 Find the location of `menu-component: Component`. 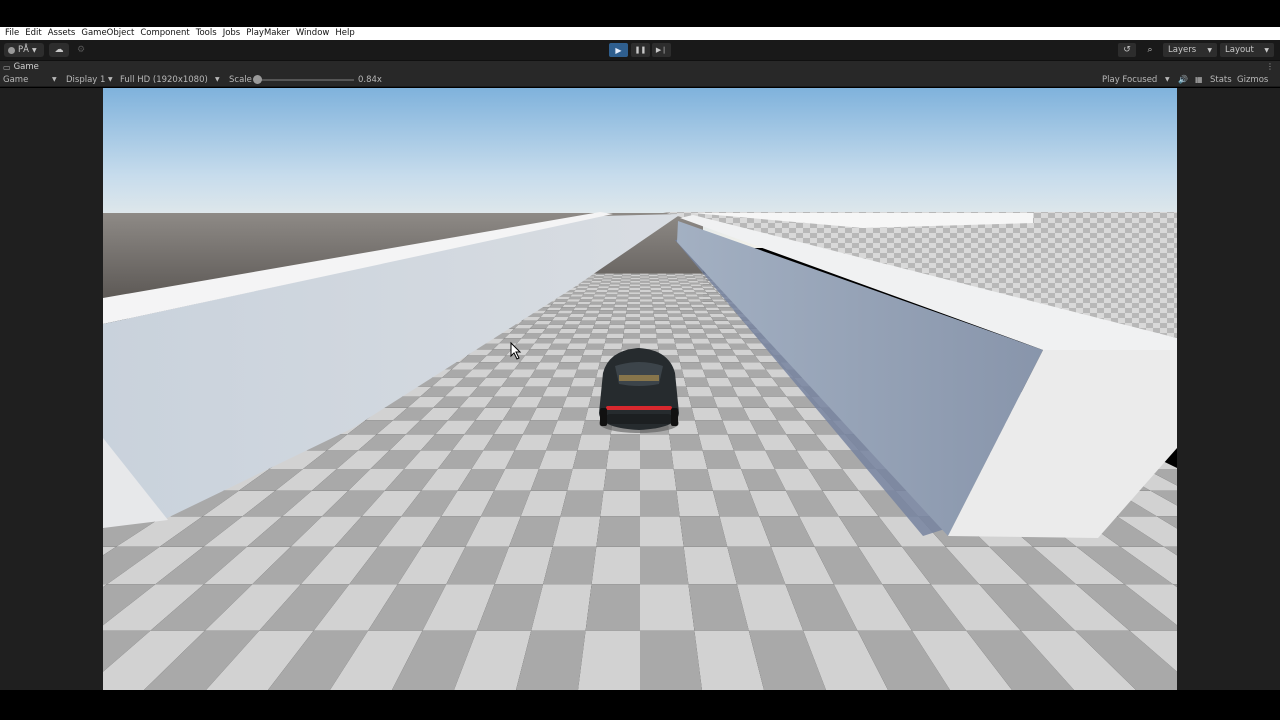

menu-component: Component is located at coordinates (164, 33).